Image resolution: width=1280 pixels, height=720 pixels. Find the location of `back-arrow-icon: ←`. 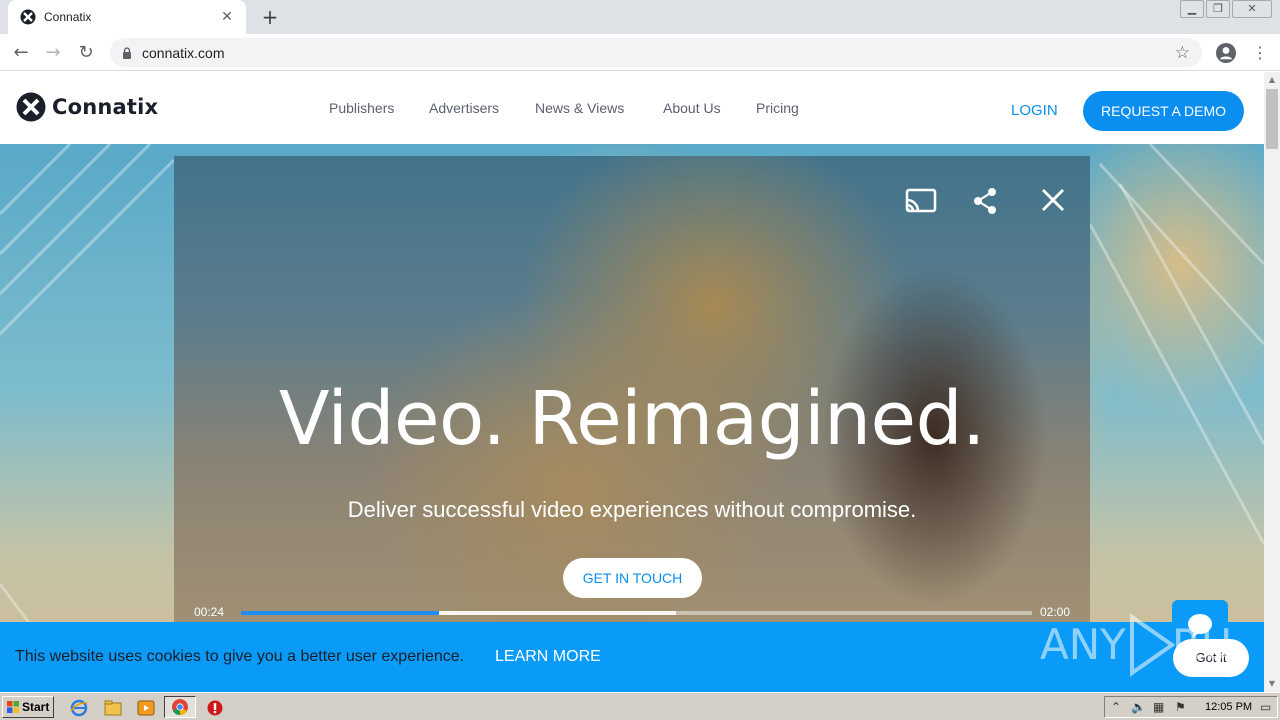

back-arrow-icon: ← is located at coordinates (21, 53).